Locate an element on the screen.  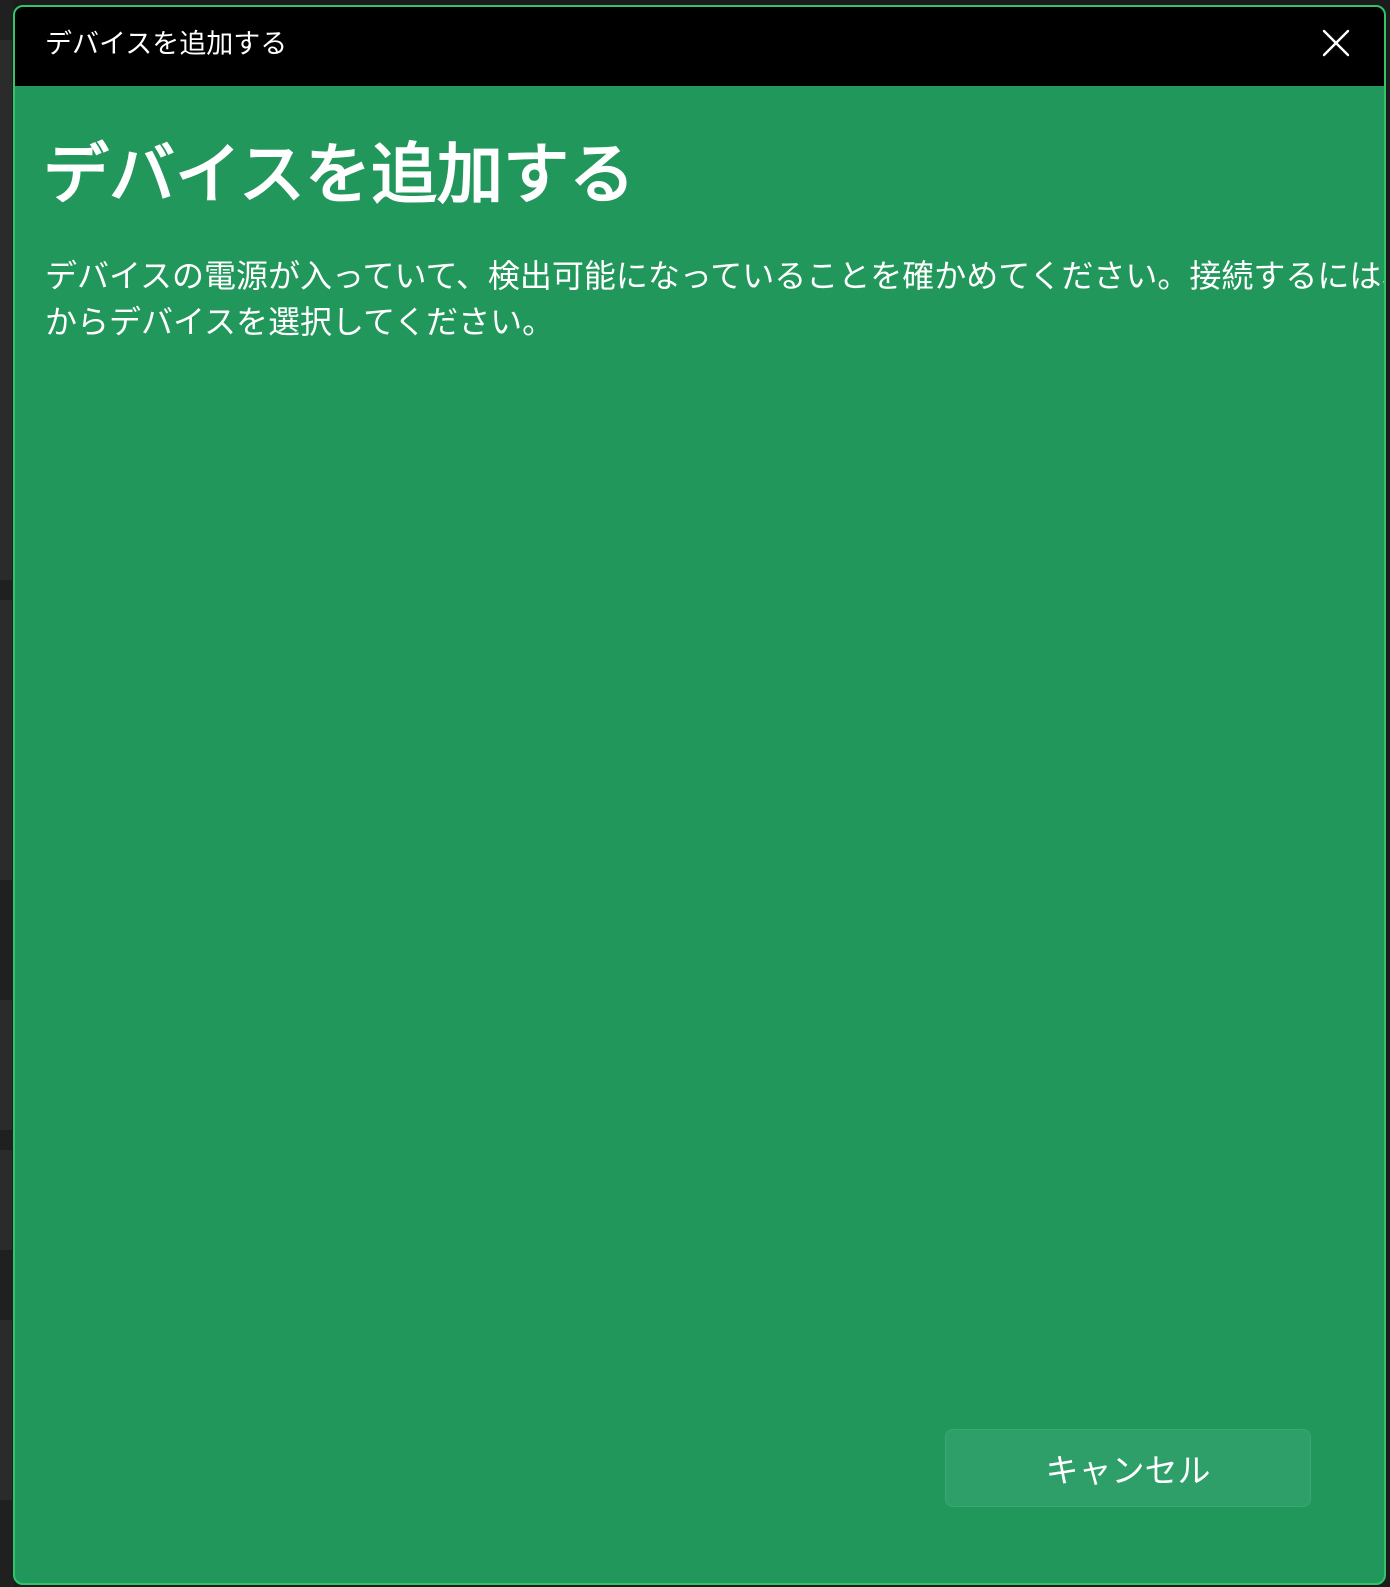
title-bar: デバイスを追加する is located at coordinates (699, 46).